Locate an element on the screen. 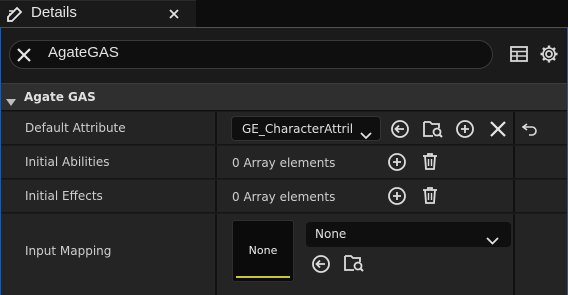  property-name: Initial Effects is located at coordinates (64, 196).